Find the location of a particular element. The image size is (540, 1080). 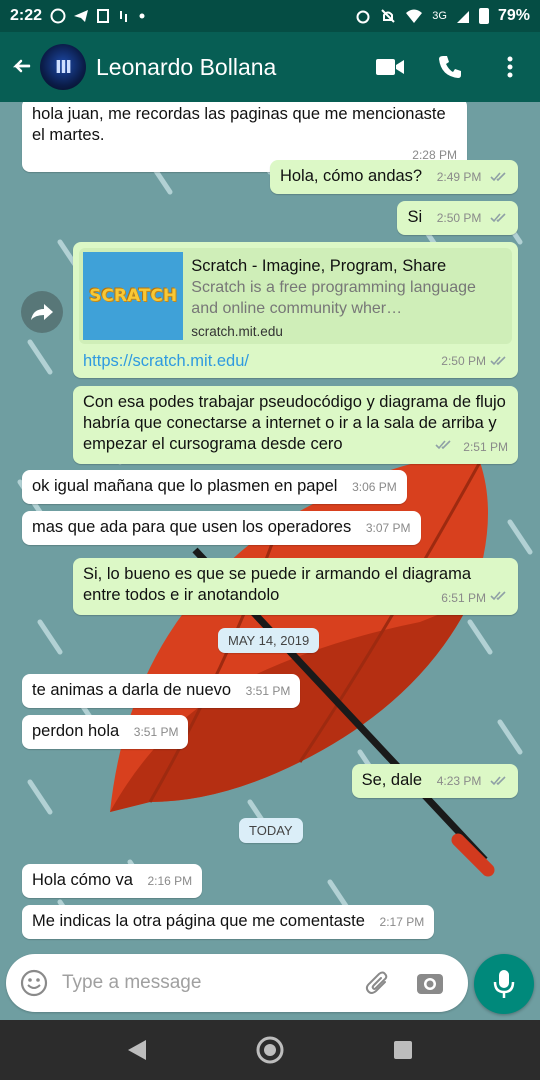

status-bar: 2:22 3G 79% is located at coordinates (270, 16).